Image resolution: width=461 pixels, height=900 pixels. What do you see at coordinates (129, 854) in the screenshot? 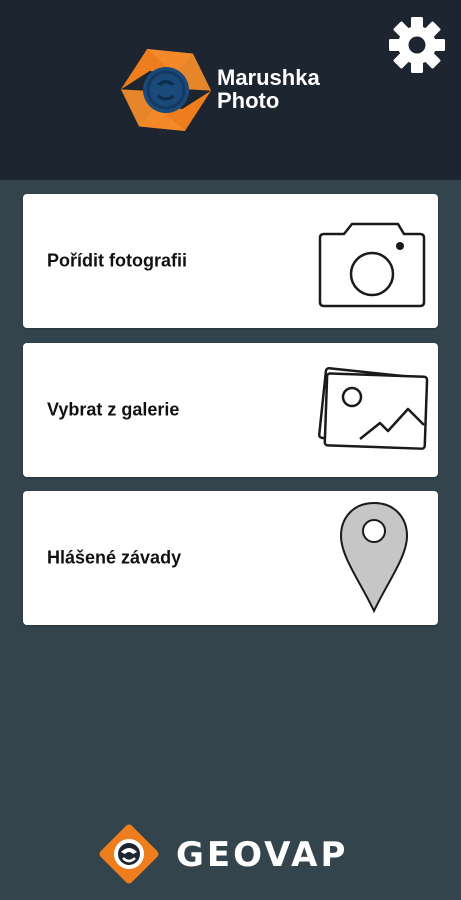
I see `geovap-logo-icon` at bounding box center [129, 854].